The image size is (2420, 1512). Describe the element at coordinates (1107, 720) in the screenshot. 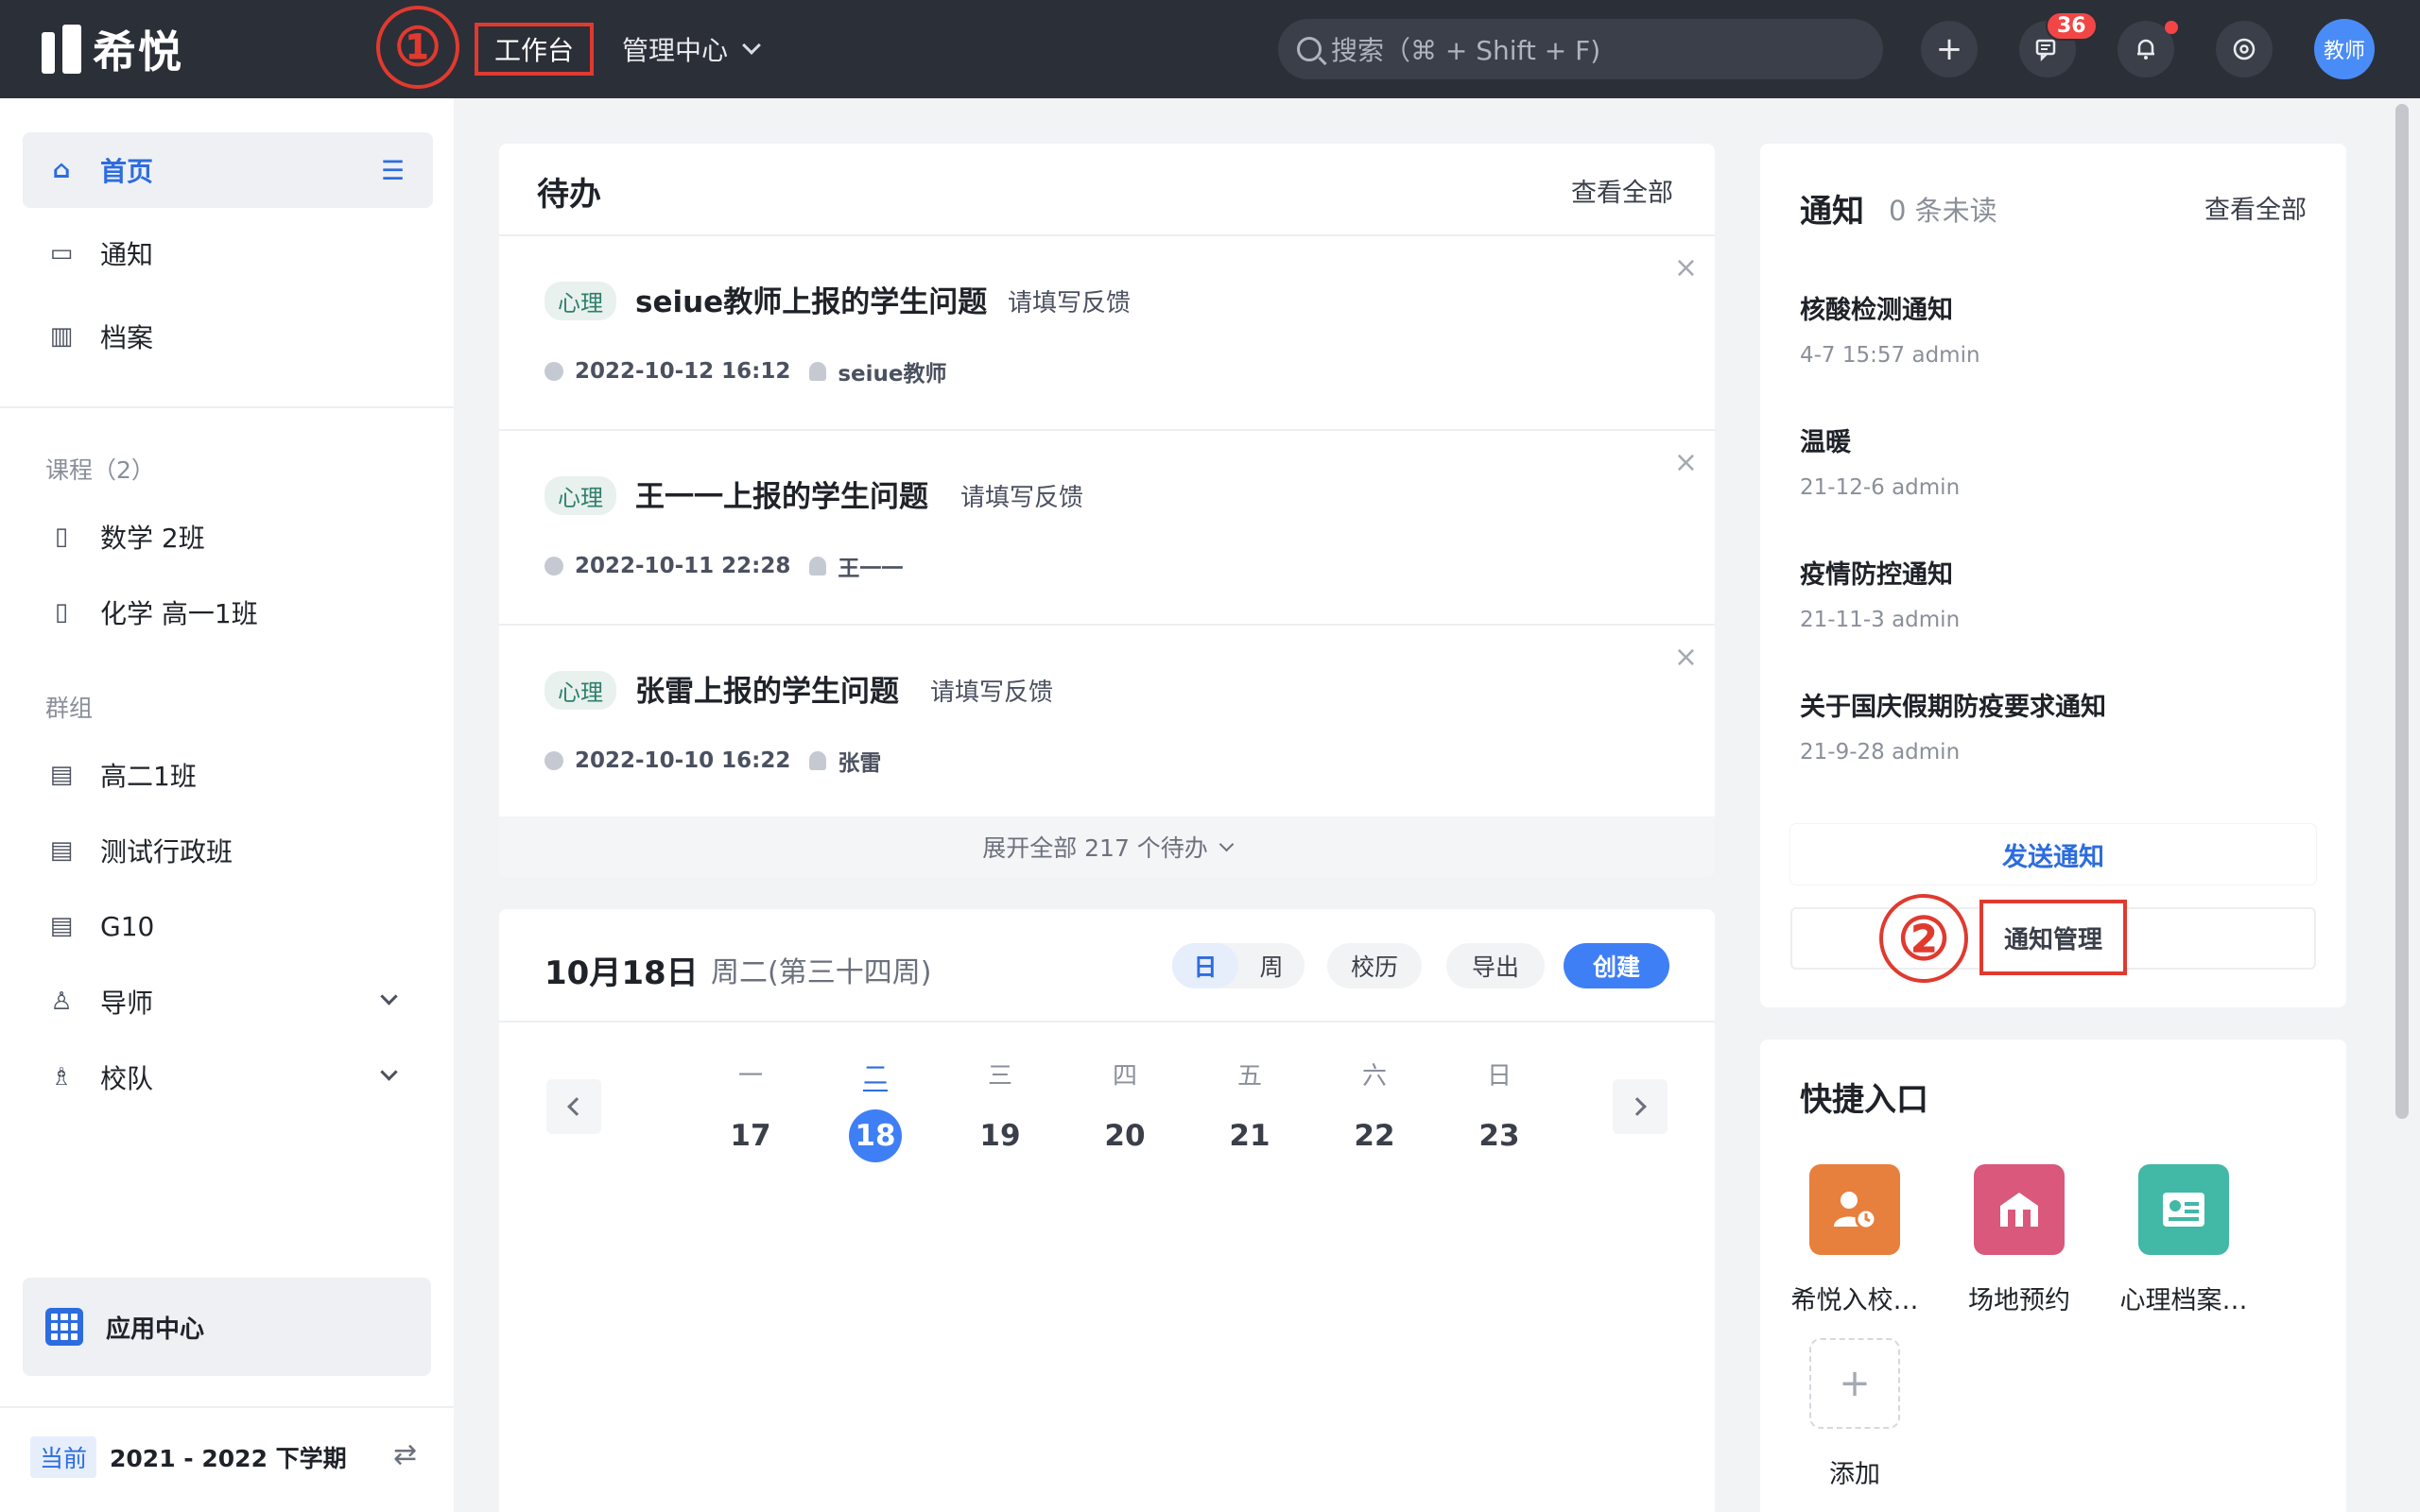

I see `todo-item: 心理 张雷上报的学生问题 请填写反馈 2022-10-10 16:22 张雷 ×` at that location.